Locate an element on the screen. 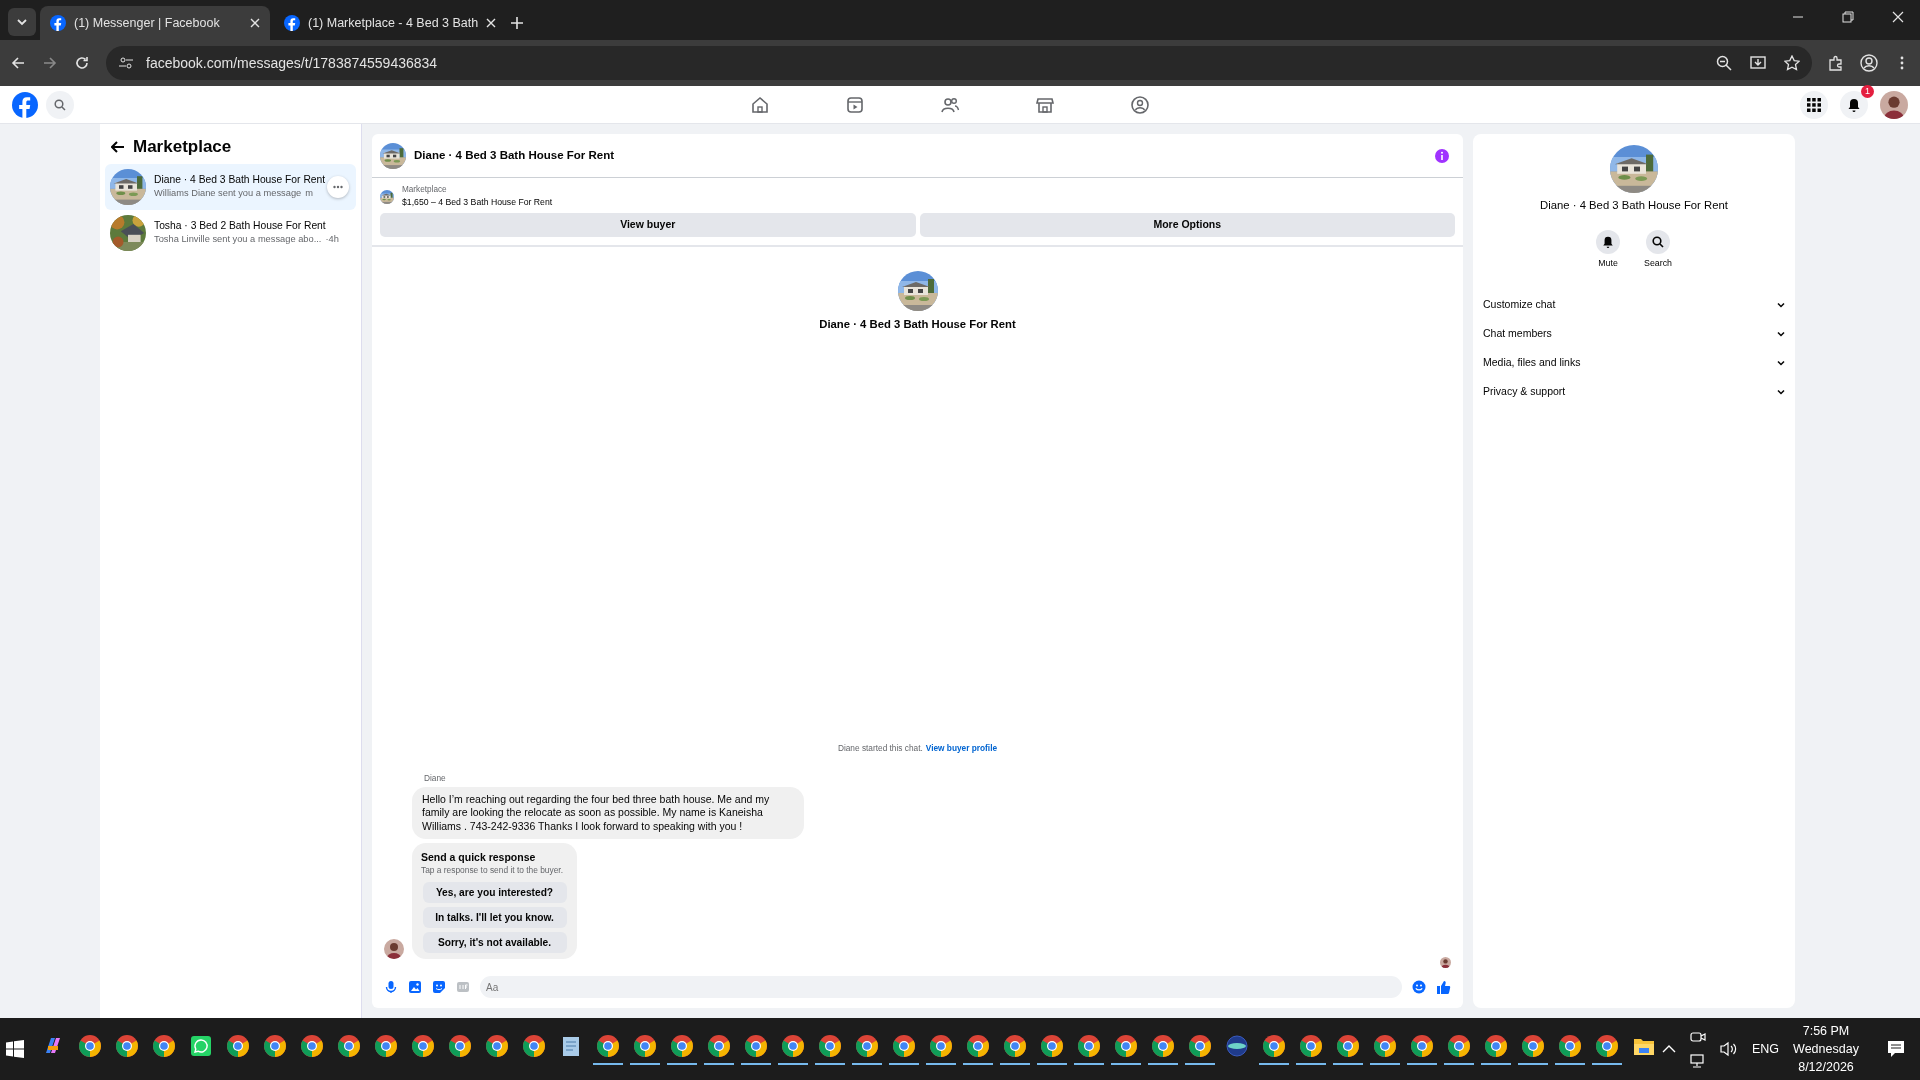 The width and height of the screenshot is (1920, 1080). windows-icon is located at coordinates (15, 1049).